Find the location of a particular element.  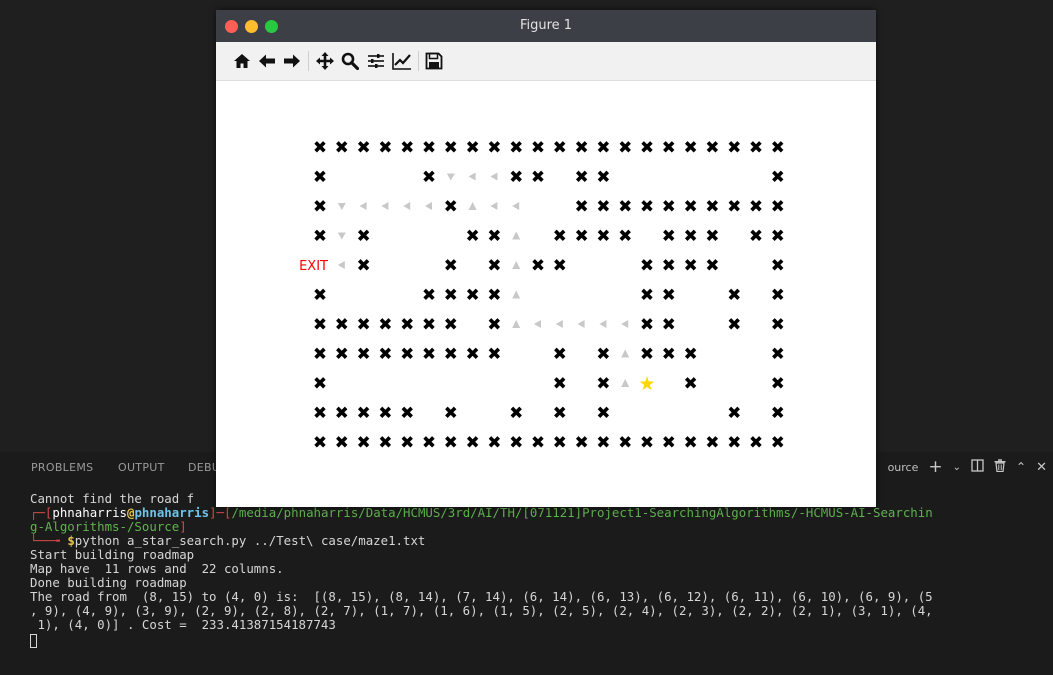

zoom-icon is located at coordinates (350, 61).